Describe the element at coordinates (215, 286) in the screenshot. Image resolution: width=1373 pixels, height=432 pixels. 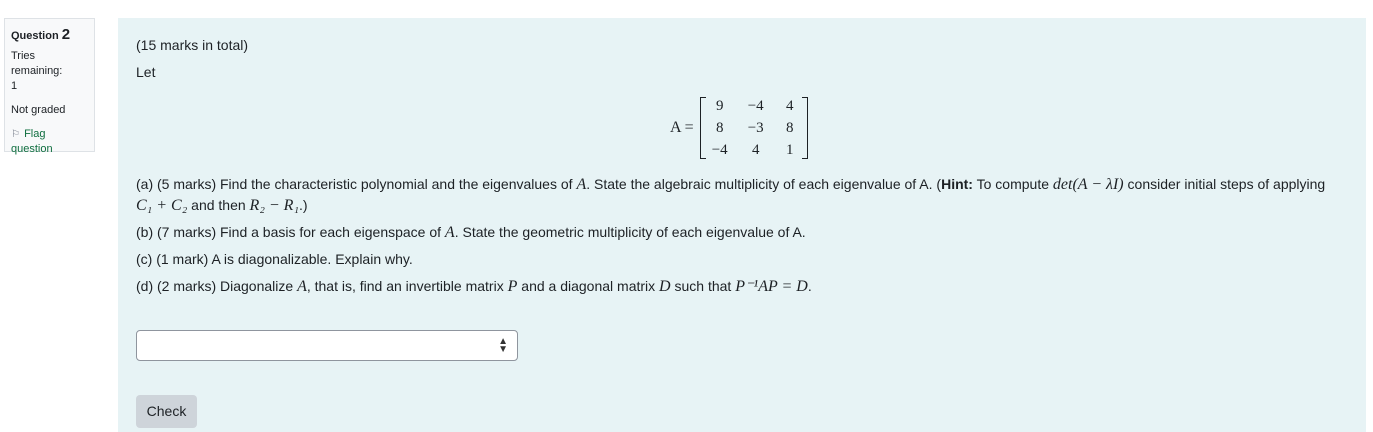
I see `part-d-text: (d) (2 marks) Diagonalize` at that location.